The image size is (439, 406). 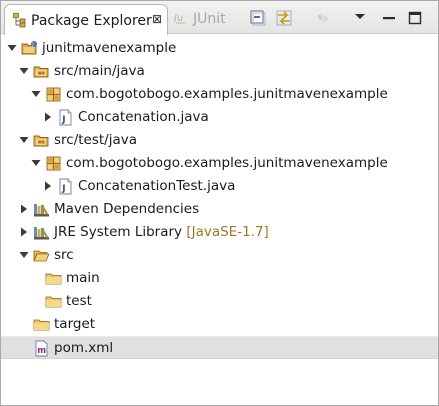 What do you see at coordinates (161, 232) in the screenshot?
I see `tree-item-label: JRE System Library [JavaSE-1.7]` at bounding box center [161, 232].